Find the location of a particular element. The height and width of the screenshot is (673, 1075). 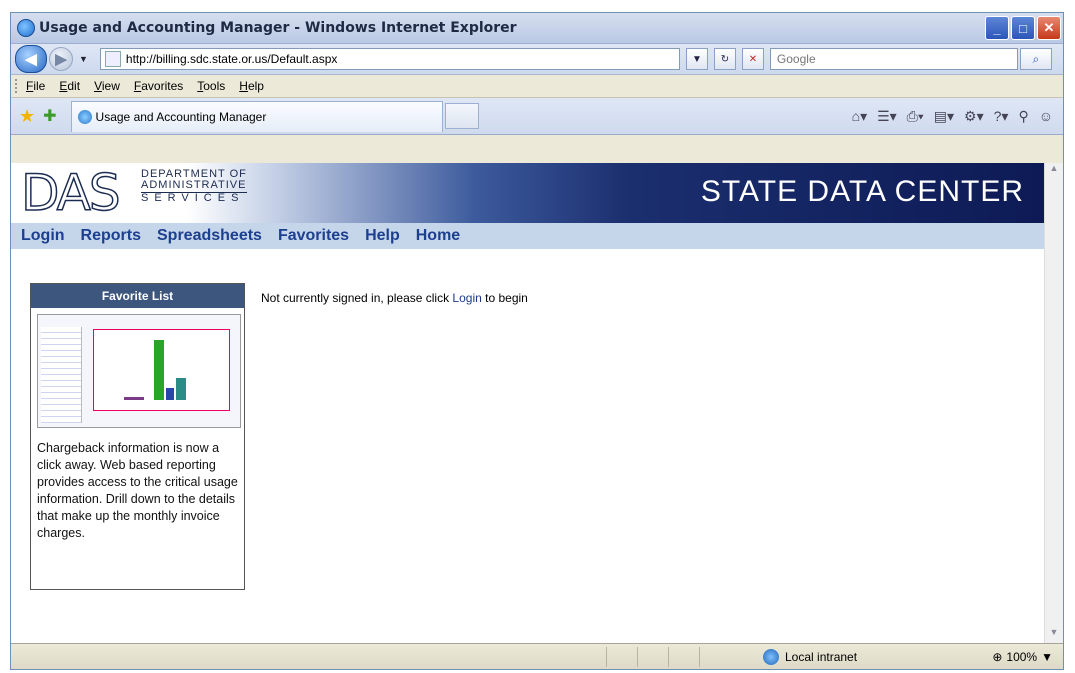

das-logo-text: DEPARTMENT OF ADMINISTRATIVE SERVICES is located at coordinates (194, 186).